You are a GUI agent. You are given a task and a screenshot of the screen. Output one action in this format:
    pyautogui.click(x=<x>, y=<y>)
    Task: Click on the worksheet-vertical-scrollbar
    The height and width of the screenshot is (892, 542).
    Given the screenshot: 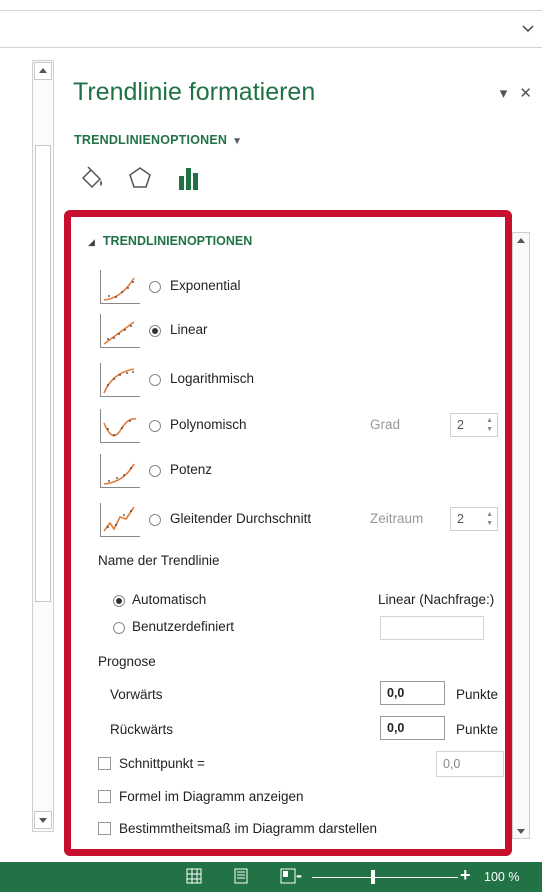 What is the action you would take?
    pyautogui.click(x=43, y=446)
    